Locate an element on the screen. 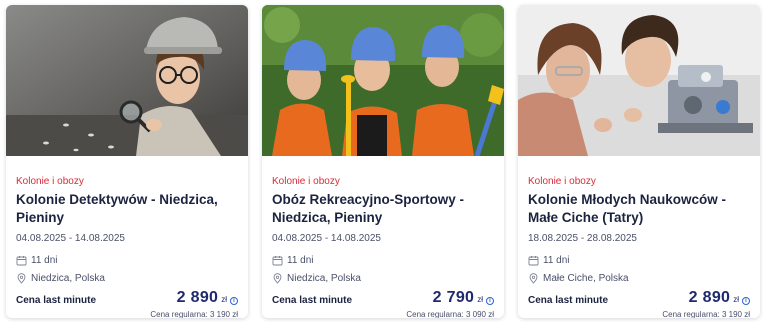  offer-price: 2 790 zł i is located at coordinates (463, 298).